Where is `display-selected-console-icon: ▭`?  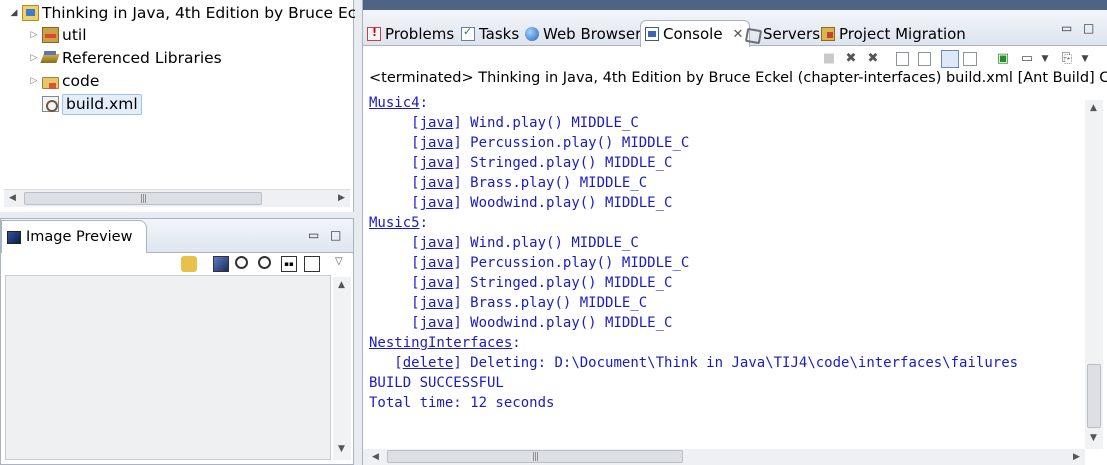
display-selected-console-icon: ▭ is located at coordinates (1027, 59).